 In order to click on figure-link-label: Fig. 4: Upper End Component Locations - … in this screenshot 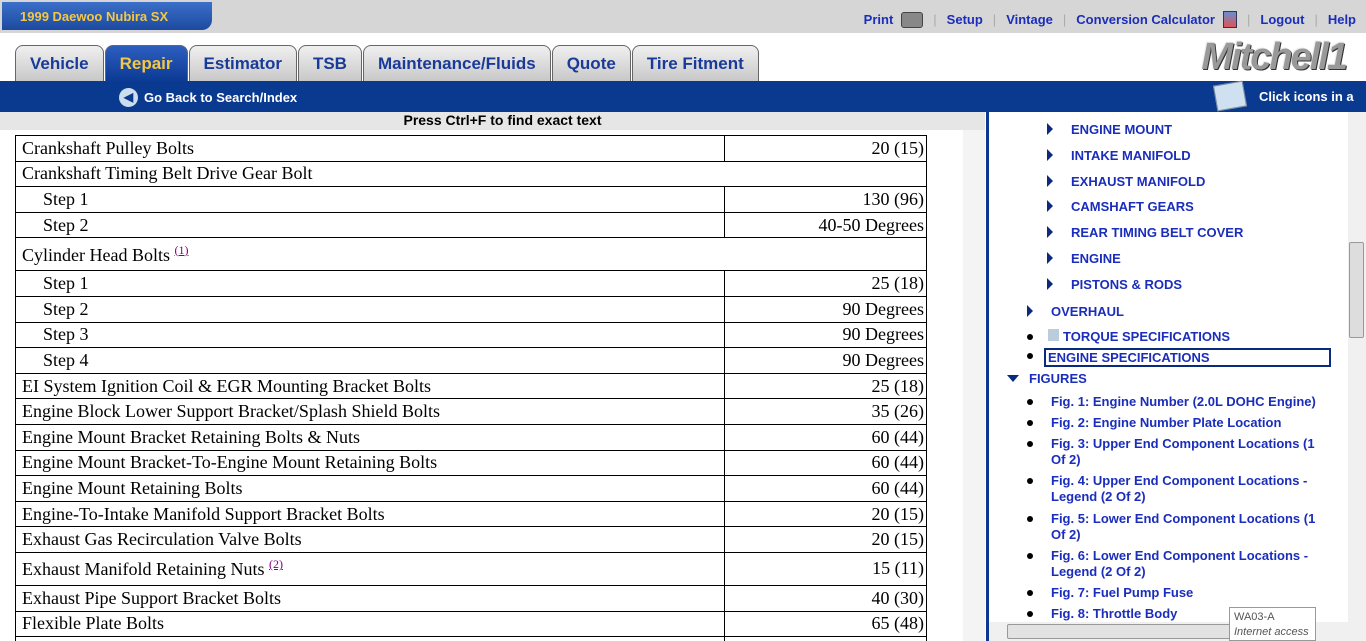, I will do `click(1179, 488)`.